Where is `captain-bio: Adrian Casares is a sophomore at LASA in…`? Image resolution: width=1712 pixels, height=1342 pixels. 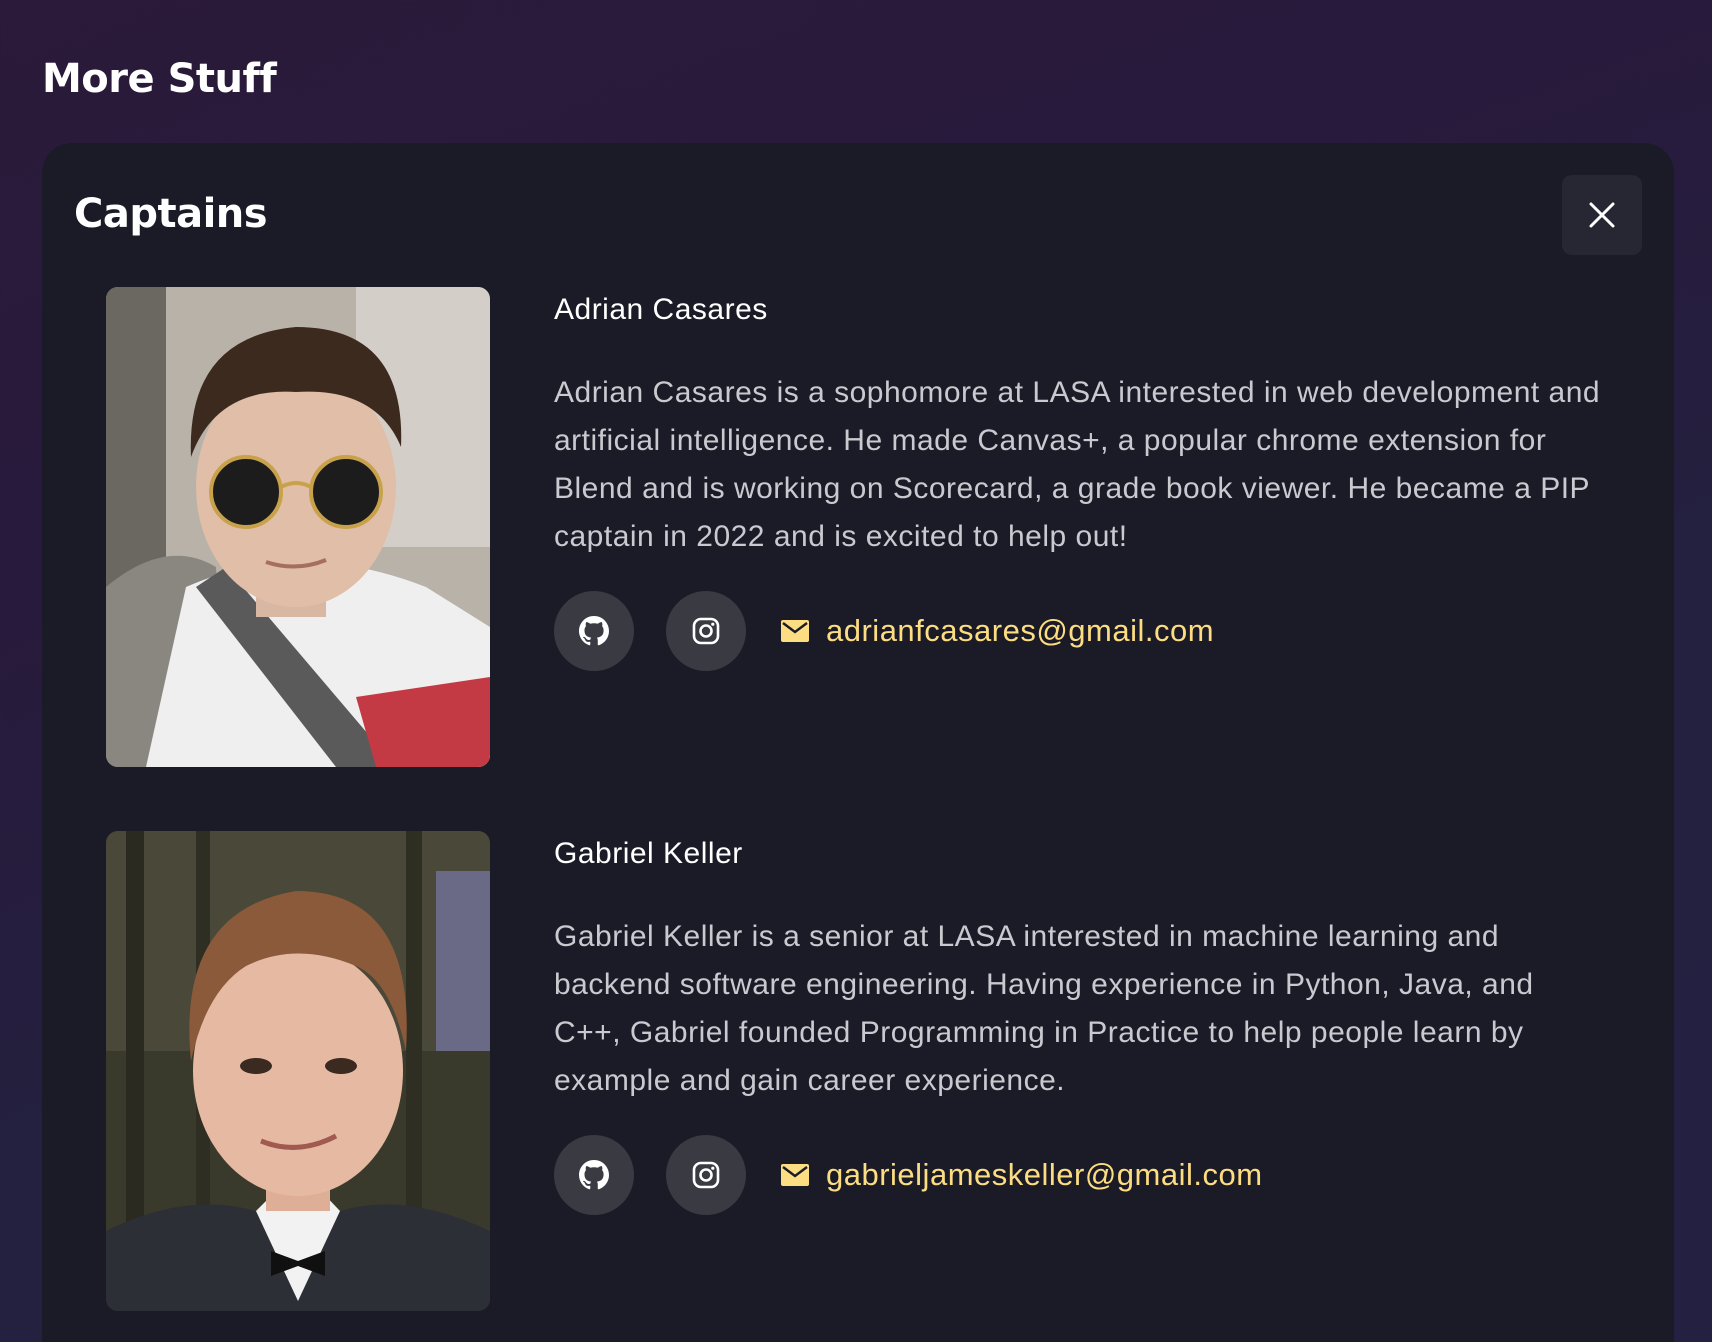 captain-bio: Adrian Casares is a sophomore at LASA in… is located at coordinates (1077, 464).